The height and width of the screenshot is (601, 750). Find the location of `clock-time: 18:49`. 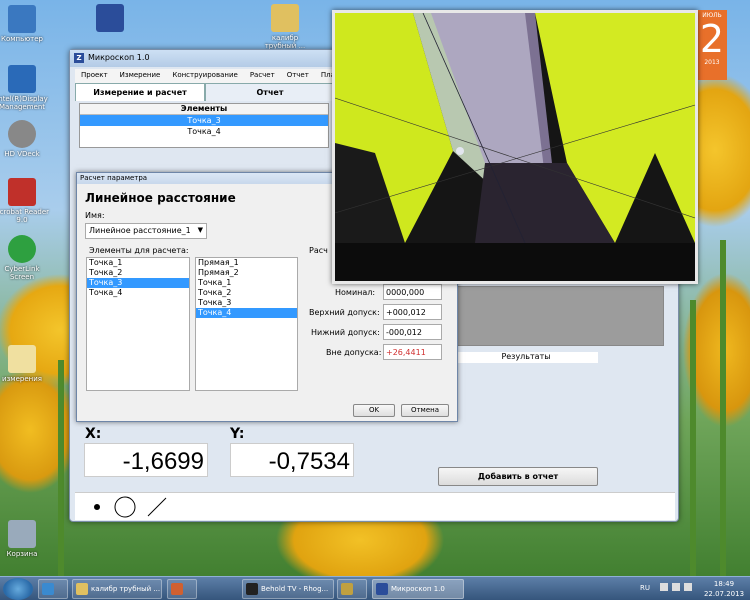

clock-time: 18:49 is located at coordinates (724, 584).